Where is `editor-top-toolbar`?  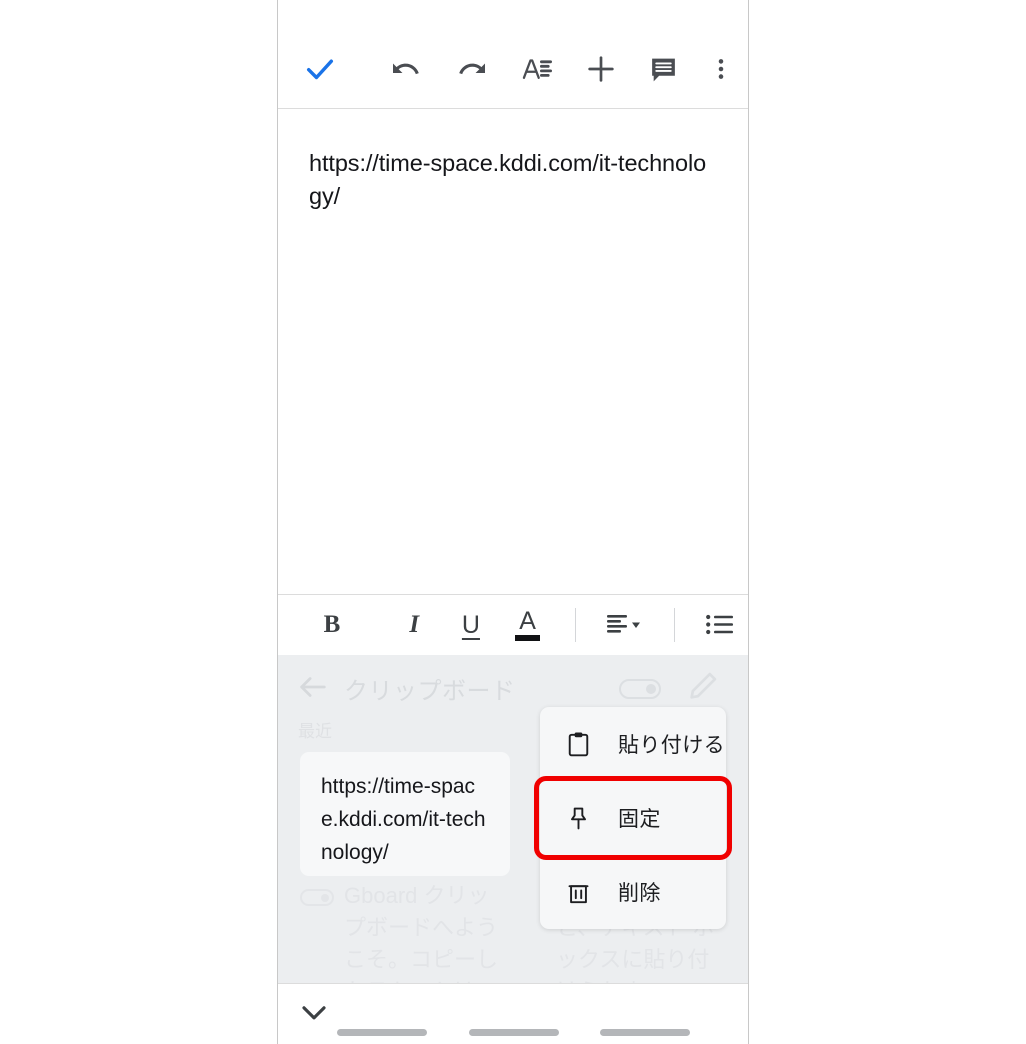 editor-top-toolbar is located at coordinates (513, 54).